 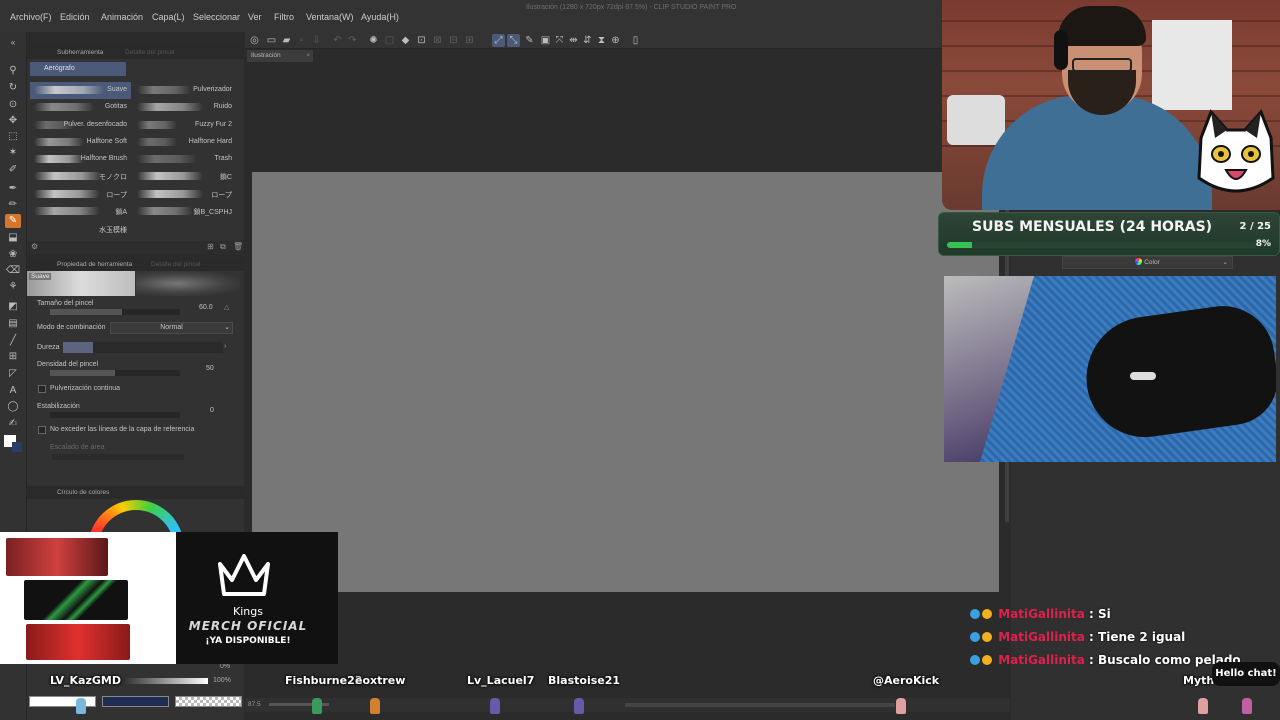 What do you see at coordinates (17, 447) in the screenshot?
I see `sub-color-swatch` at bounding box center [17, 447].